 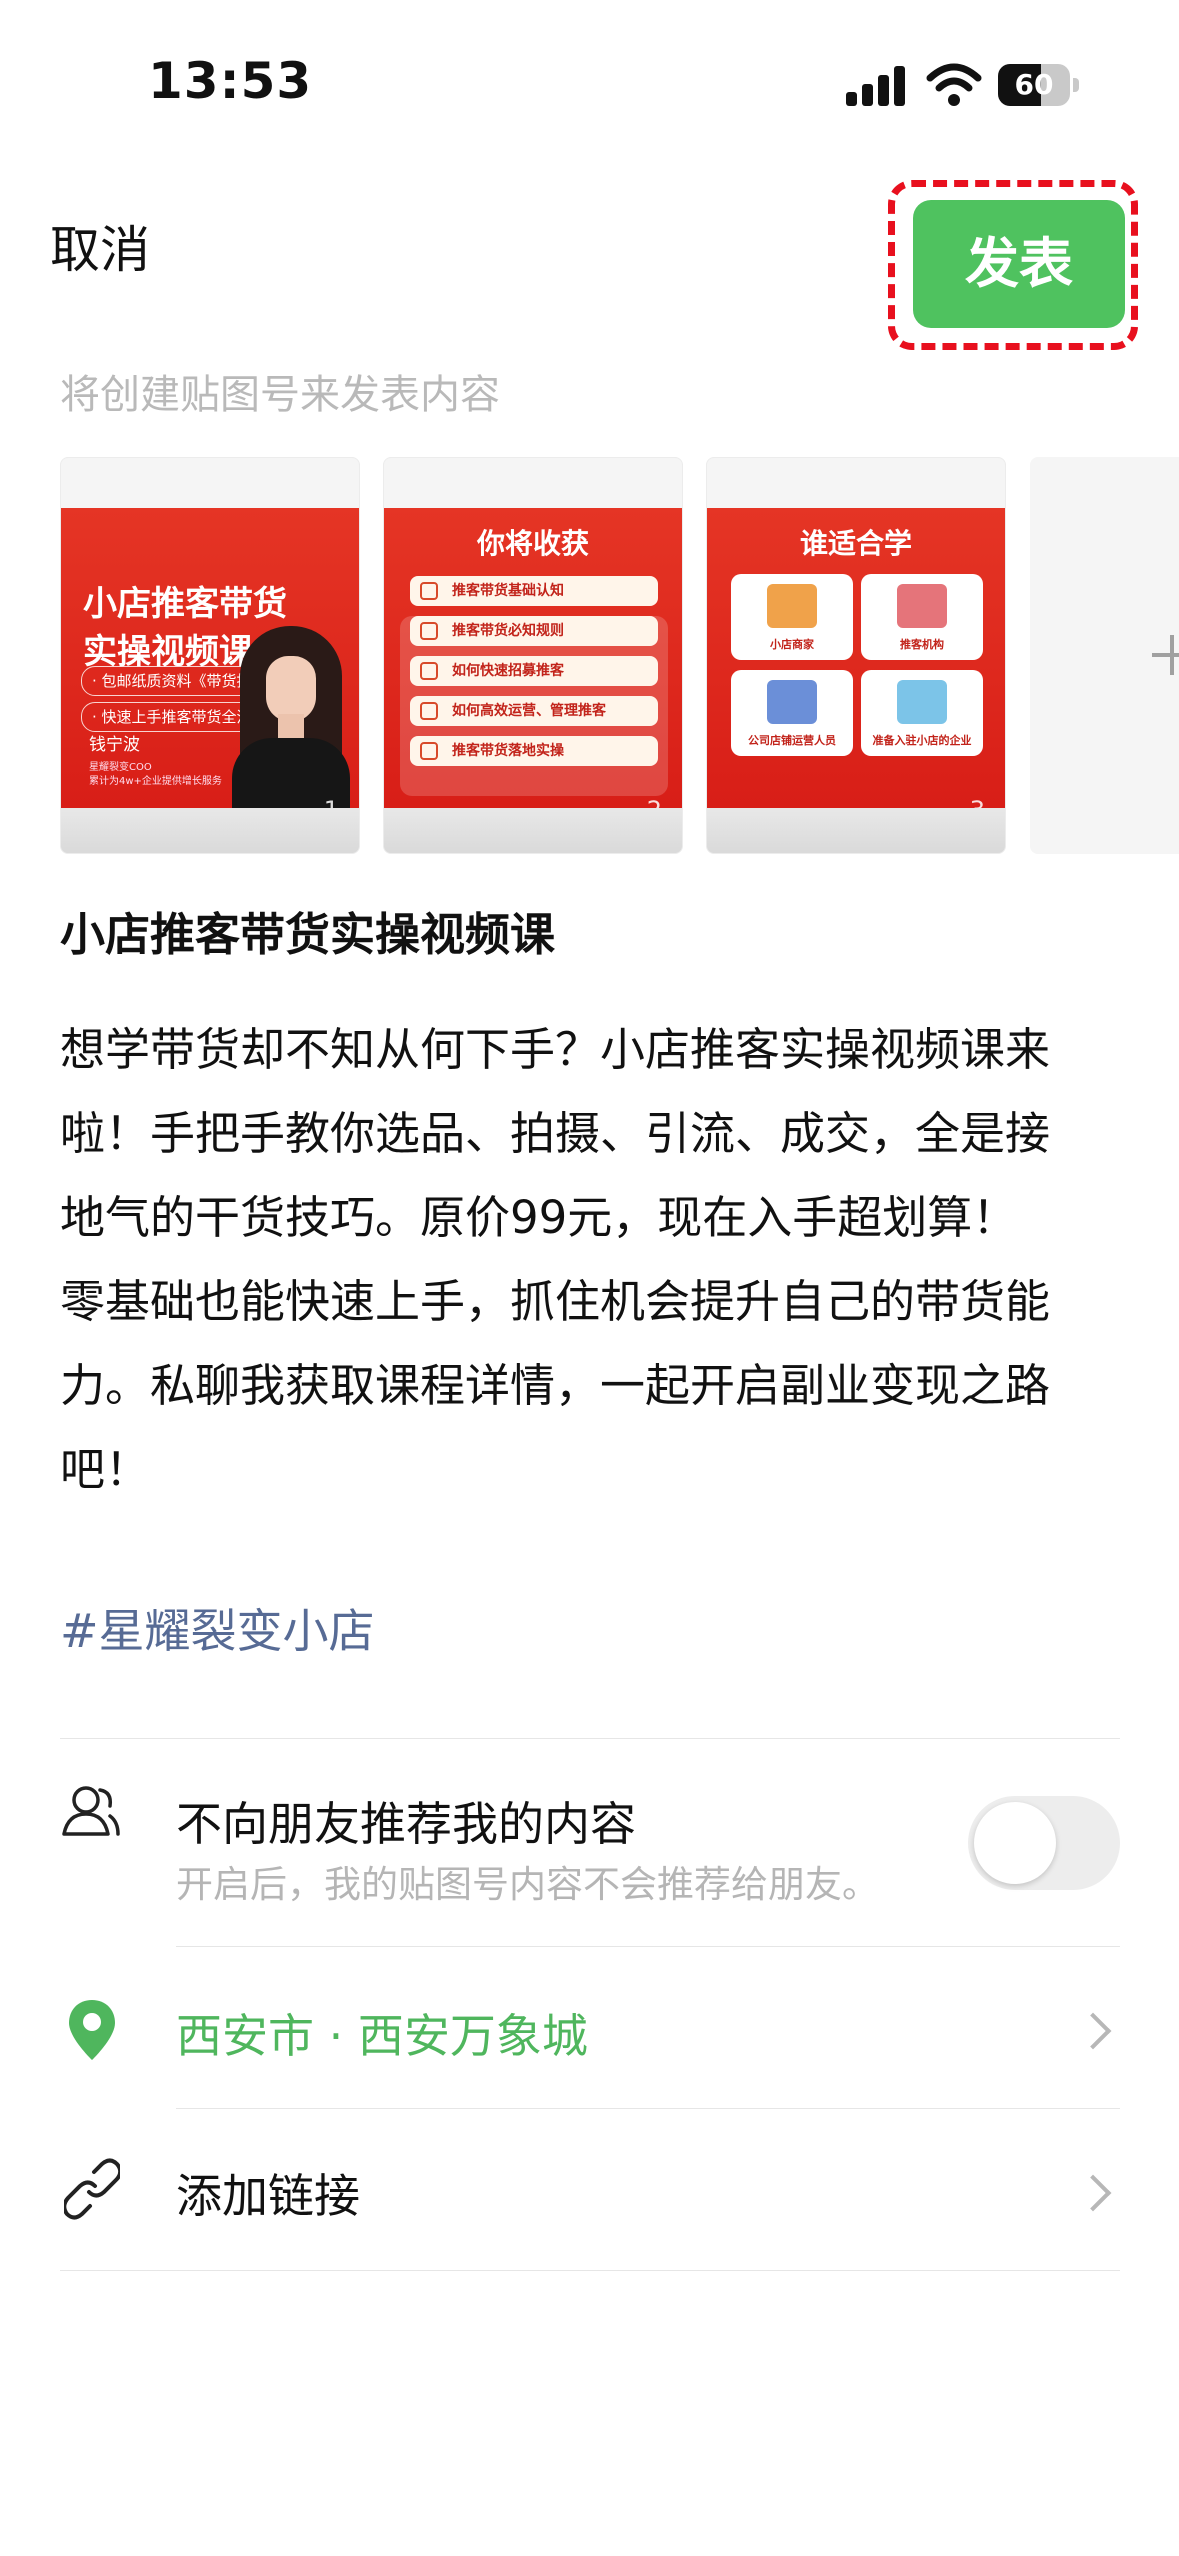 I want to click on benefit-item: 推客带货落地实操, so click(x=534, y=751).